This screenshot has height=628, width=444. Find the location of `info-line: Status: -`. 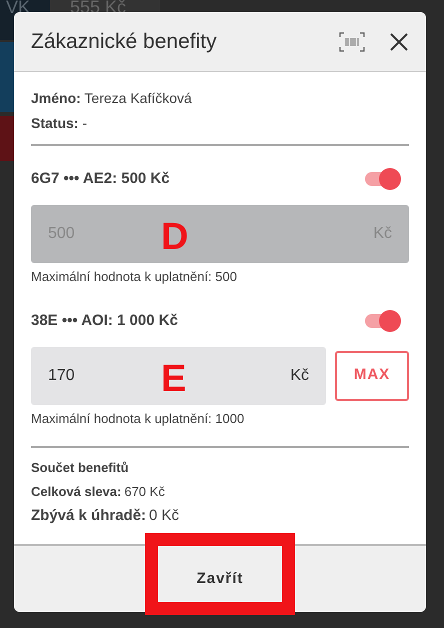

info-line: Status: - is located at coordinates (59, 123).